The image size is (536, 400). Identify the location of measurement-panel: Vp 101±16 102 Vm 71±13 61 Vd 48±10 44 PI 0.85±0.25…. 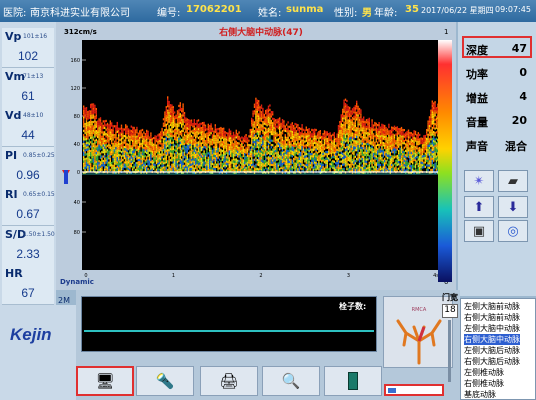
(28, 163).